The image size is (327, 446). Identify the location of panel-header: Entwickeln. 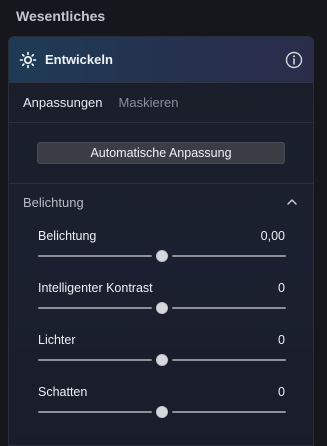
(161, 60).